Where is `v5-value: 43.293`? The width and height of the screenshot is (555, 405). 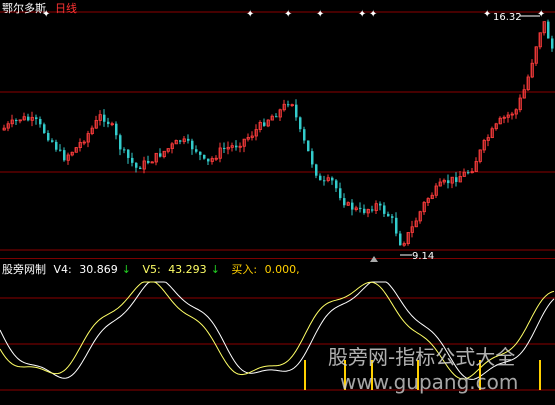 v5-value: 43.293 is located at coordinates (187, 269).